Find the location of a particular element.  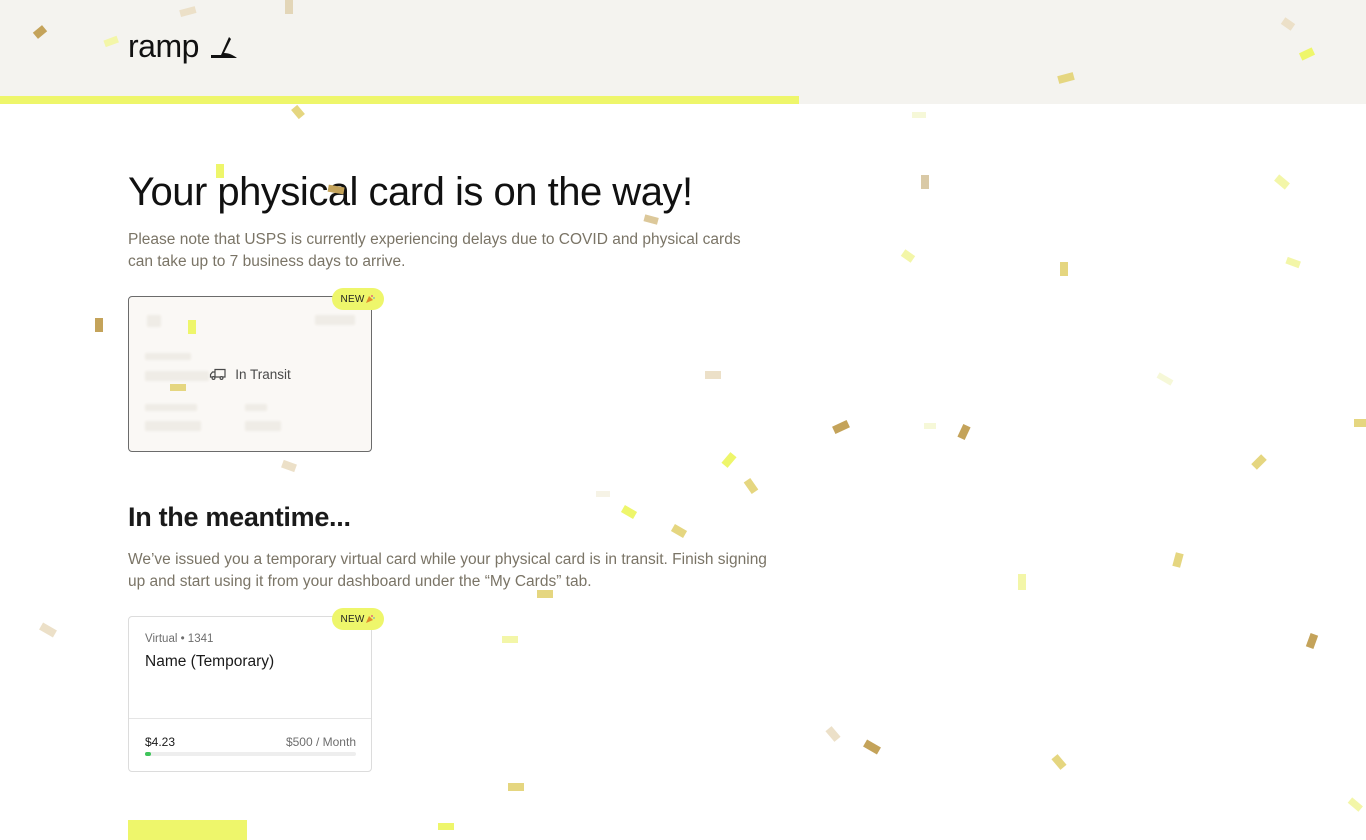

spend-progress-fill is located at coordinates (148, 754).